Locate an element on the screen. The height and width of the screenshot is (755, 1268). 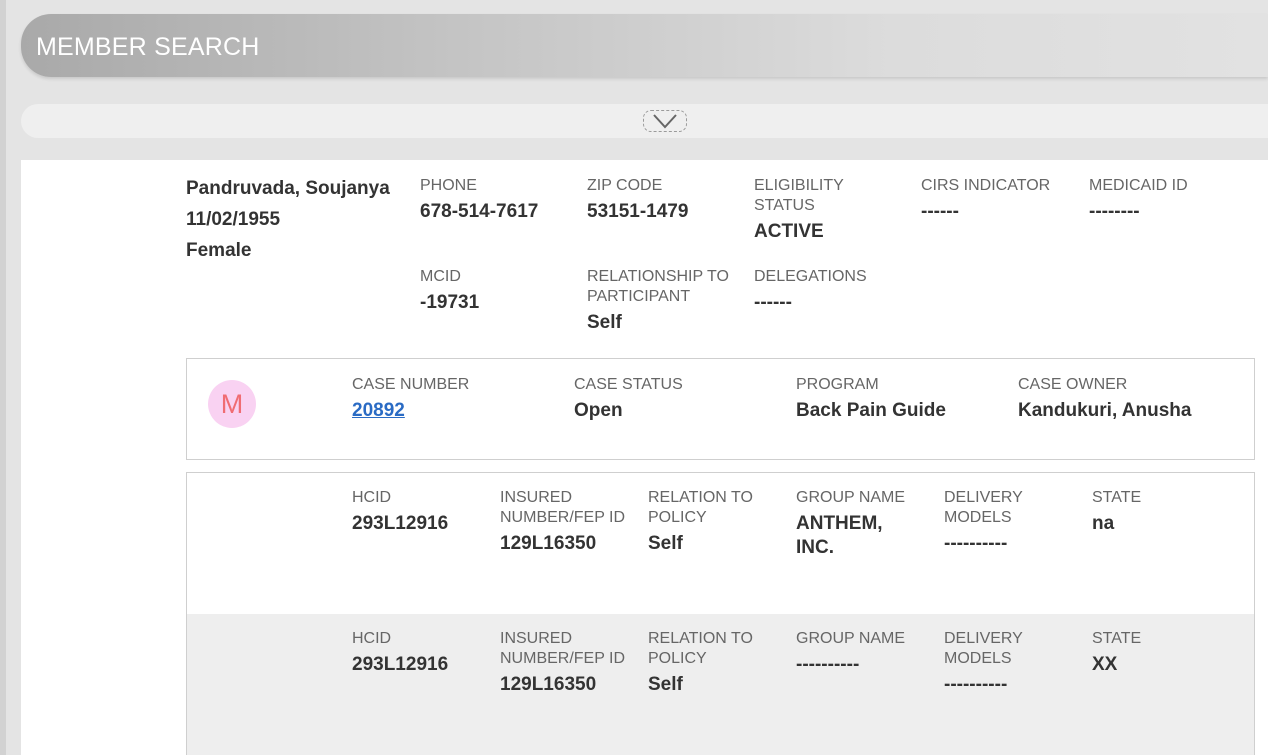
eligibility-field: ELIGIBILITY STATUS ACTIVE is located at coordinates (824, 210).